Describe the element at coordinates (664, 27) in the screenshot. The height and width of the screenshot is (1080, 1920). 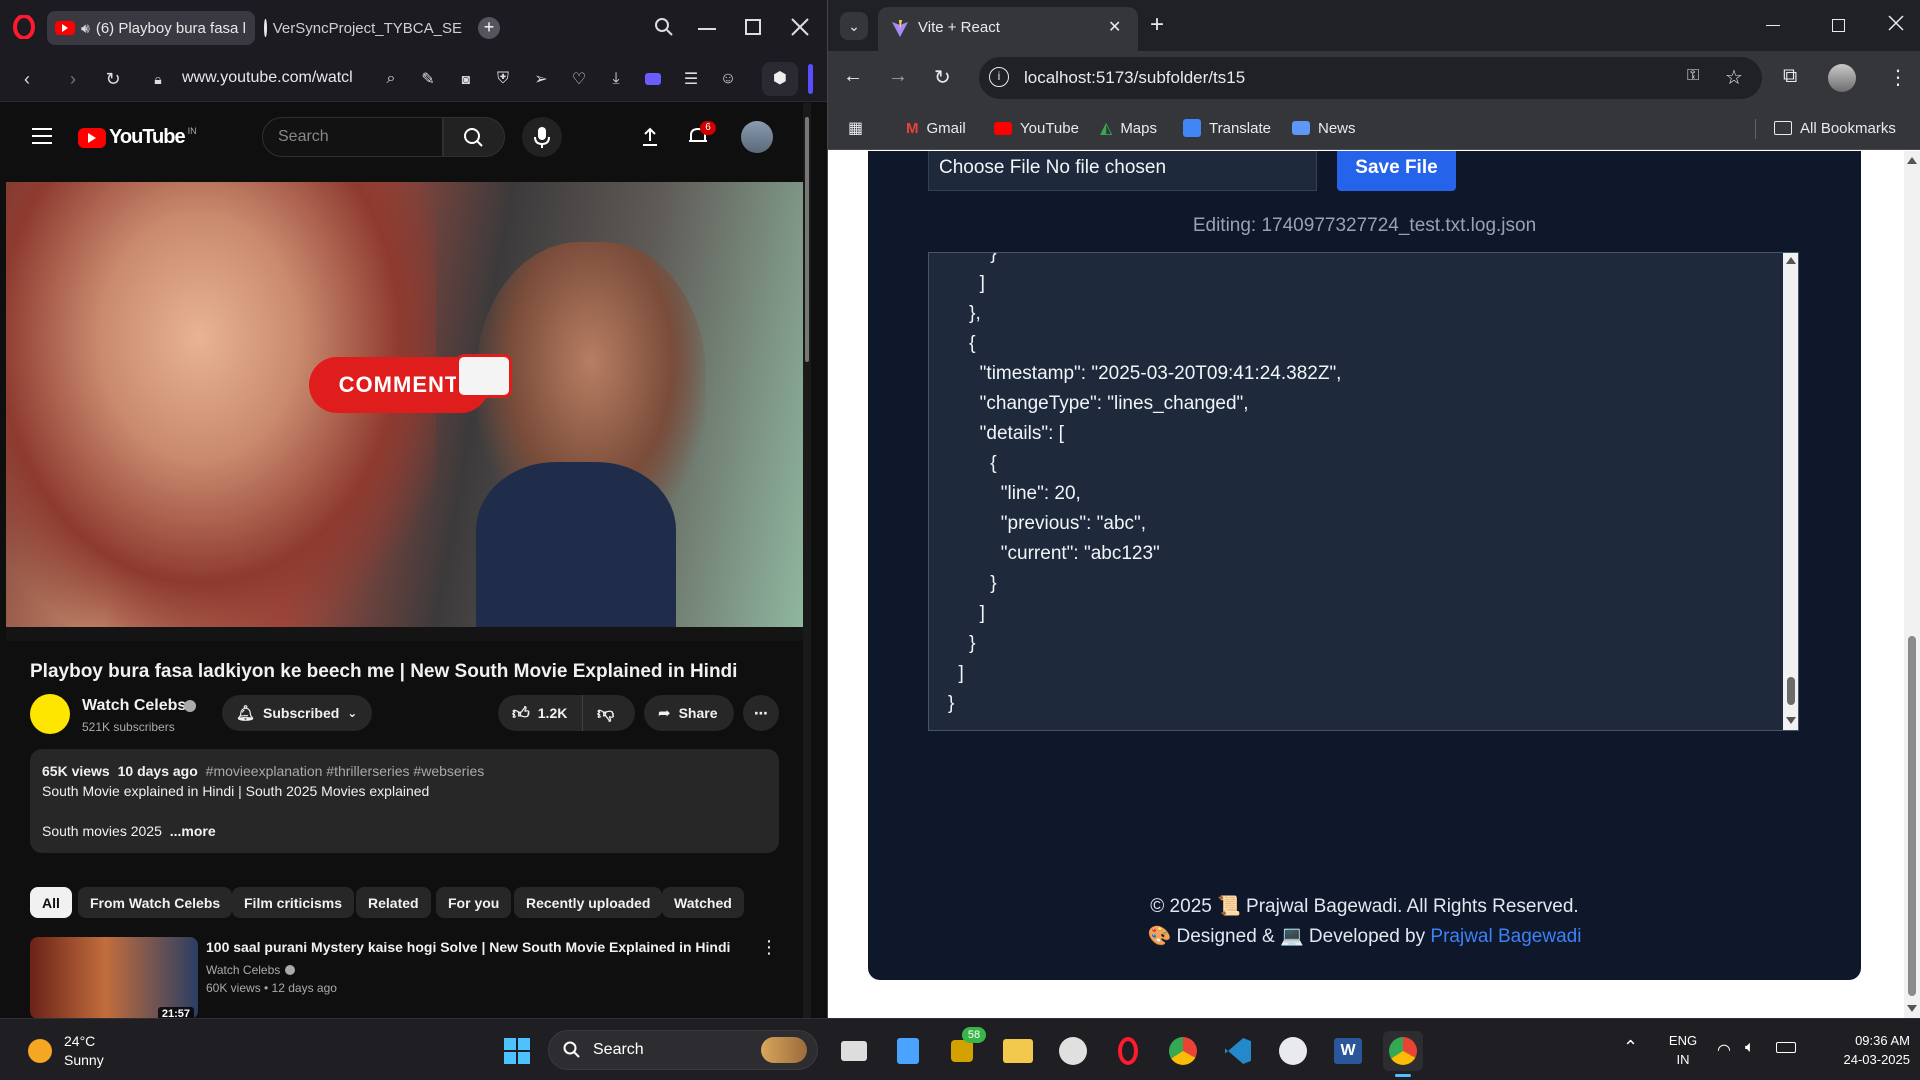
I see `search-tabs-icon` at that location.